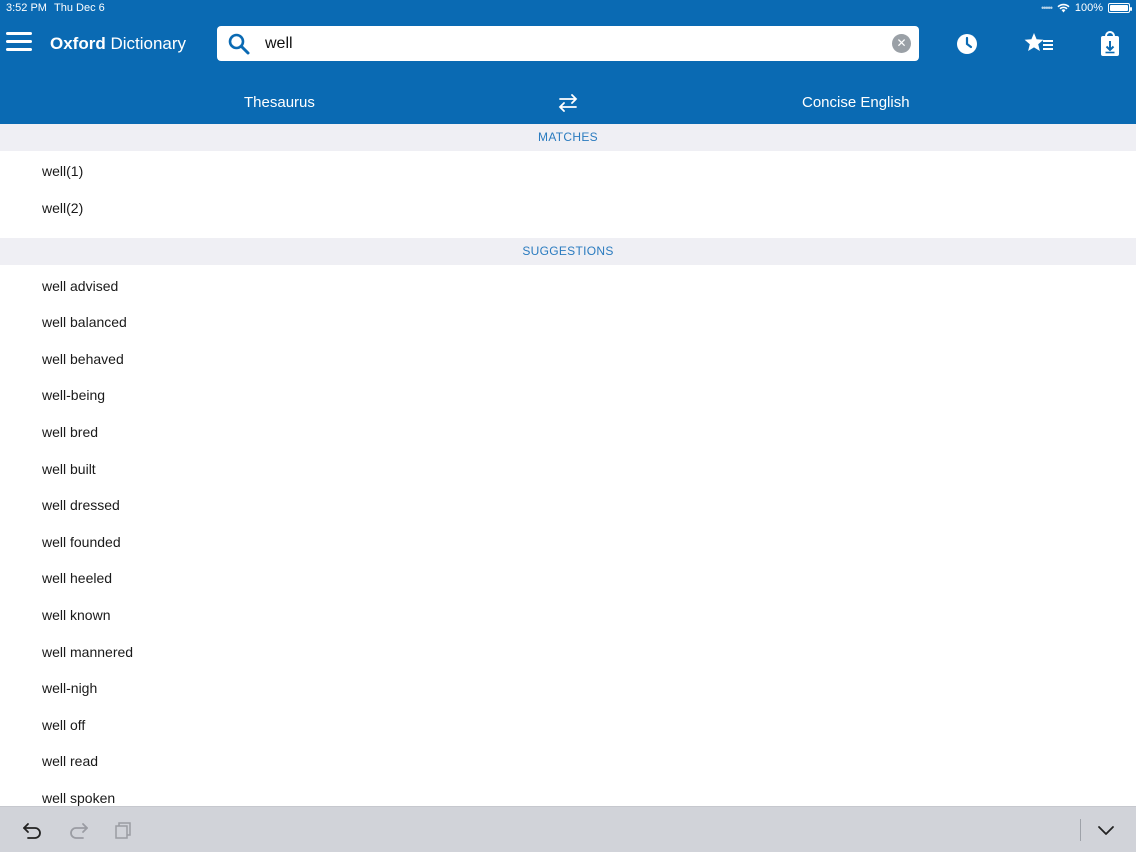  What do you see at coordinates (1110, 44) in the screenshot?
I see `download-icon` at bounding box center [1110, 44].